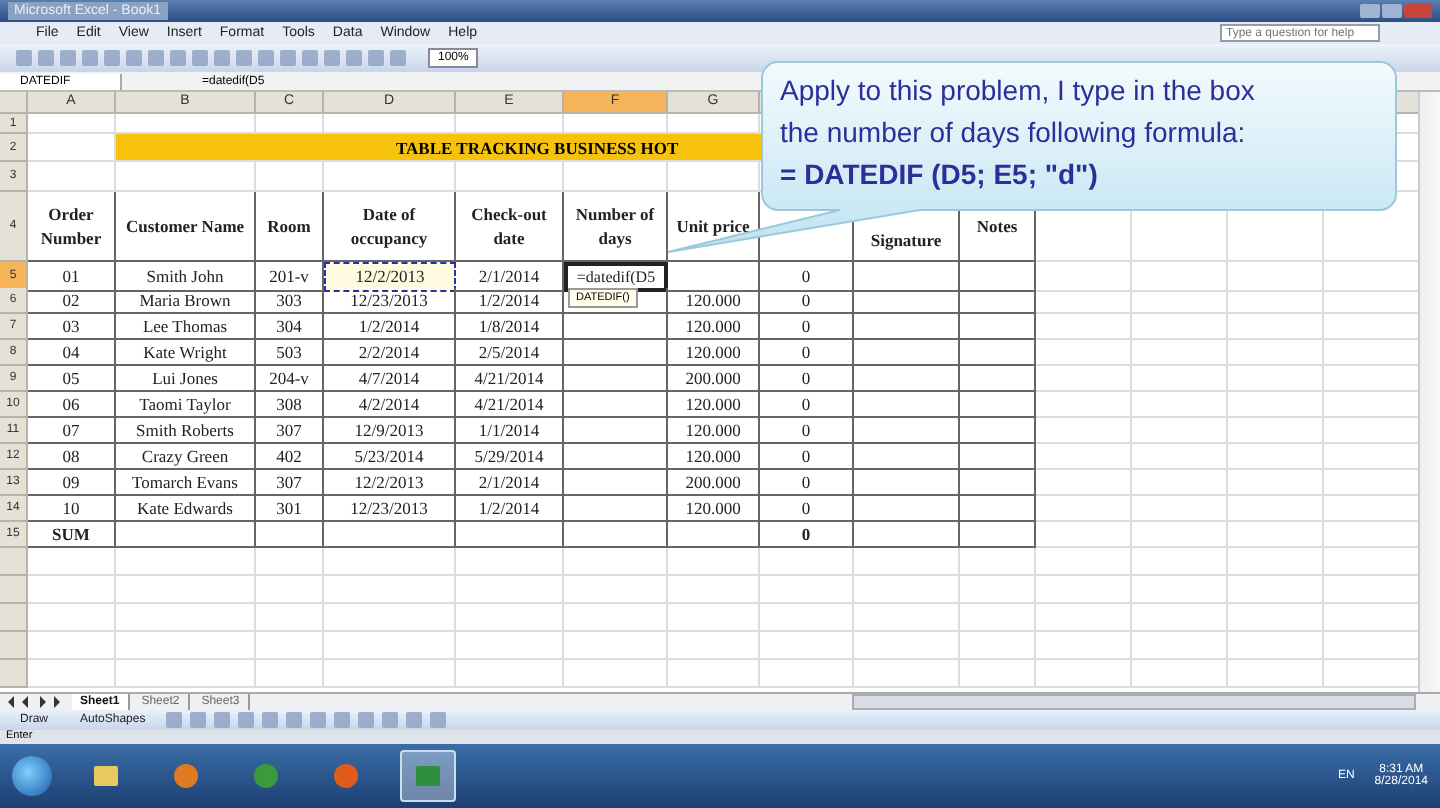 This screenshot has height=808, width=1440. What do you see at coordinates (428, 776) in the screenshot?
I see `taskbar-app` at bounding box center [428, 776].